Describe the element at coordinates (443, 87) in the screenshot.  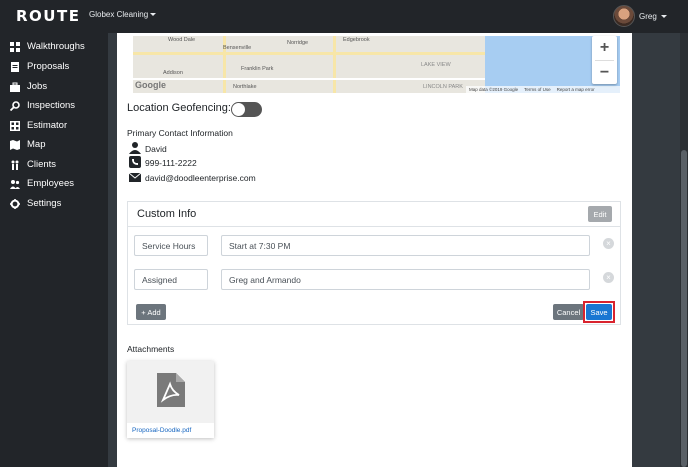
I see `map-label: LINCOLN PARK` at that location.